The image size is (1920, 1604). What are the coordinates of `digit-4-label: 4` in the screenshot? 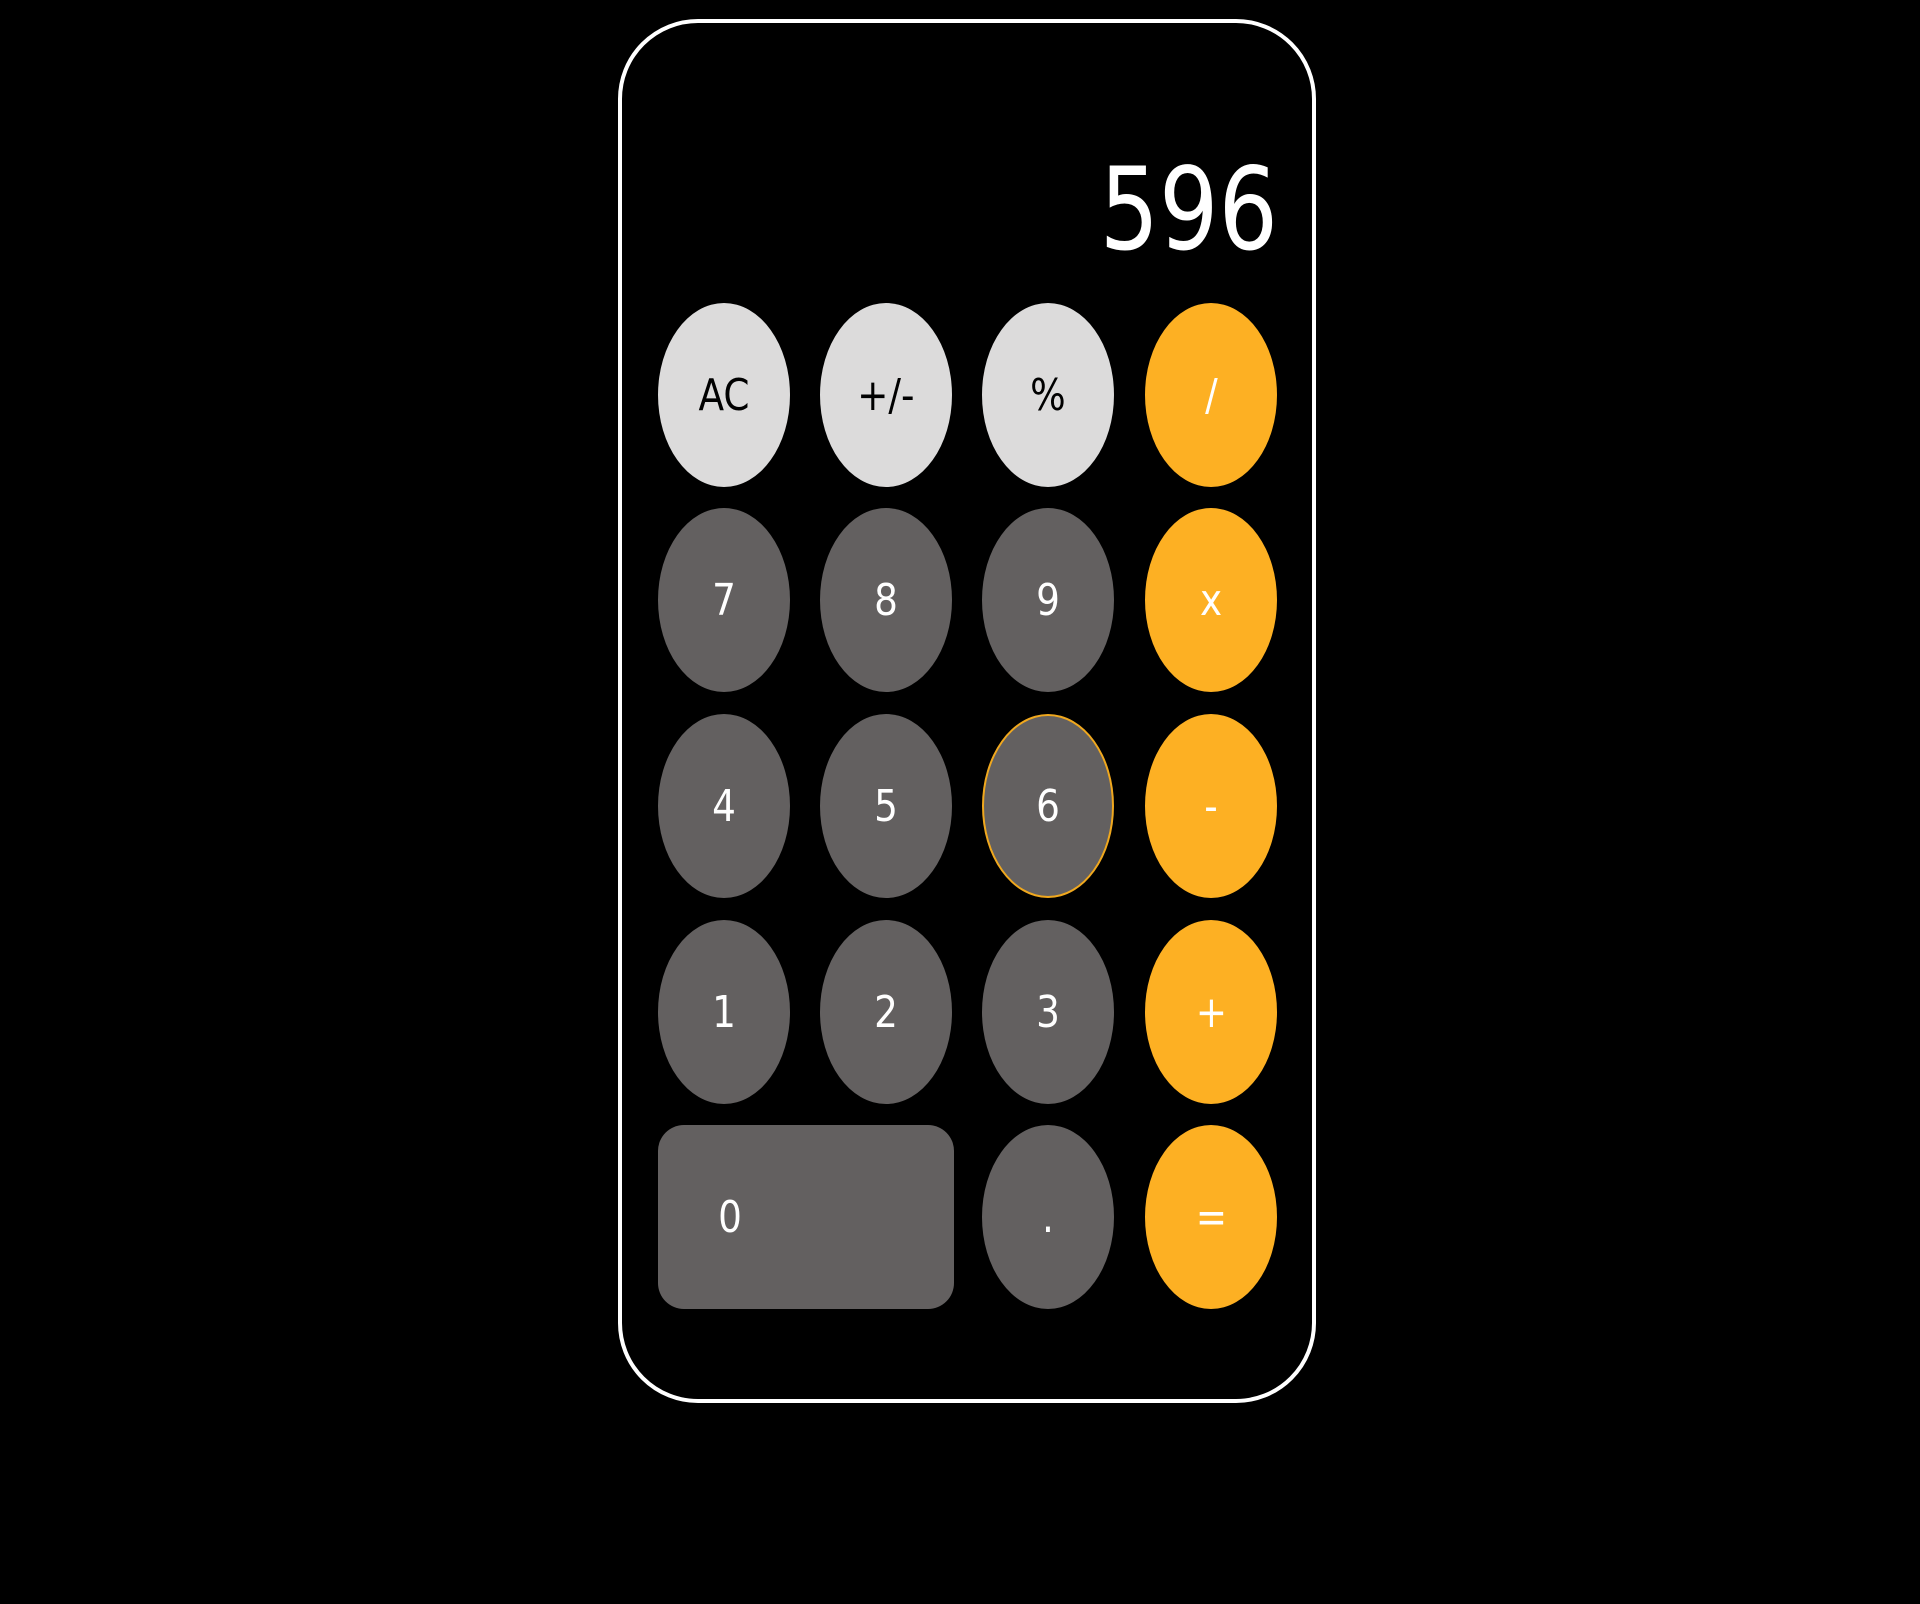 It's located at (724, 806).